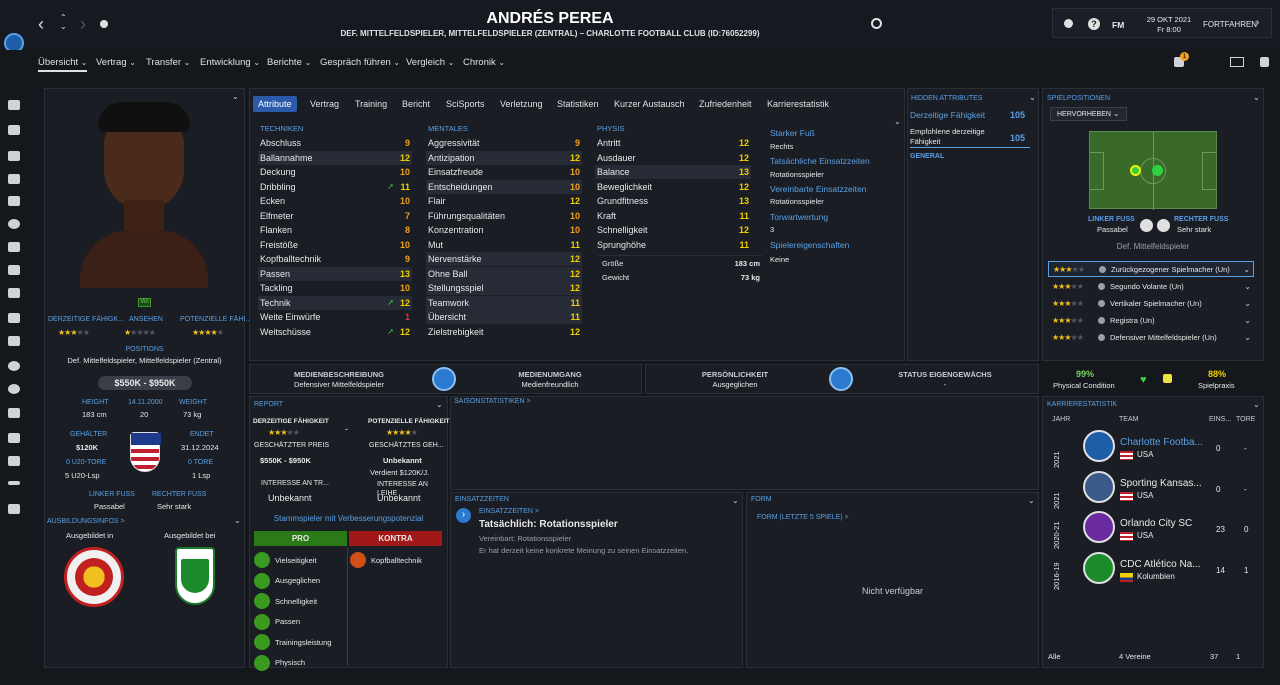 This screenshot has width=1280, height=685. What do you see at coordinates (1151, 269) in the screenshot?
I see `role-row: ★★★★★ Zurückgezogener Spielmacher (Un) ⌄` at bounding box center [1151, 269].